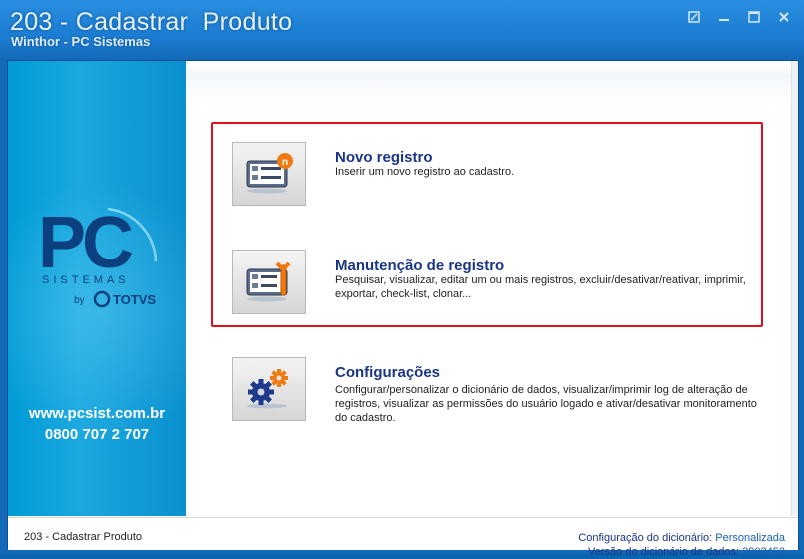  Describe the element at coordinates (750, 538) in the screenshot. I see `dict-config-value: Personalizada` at that location.